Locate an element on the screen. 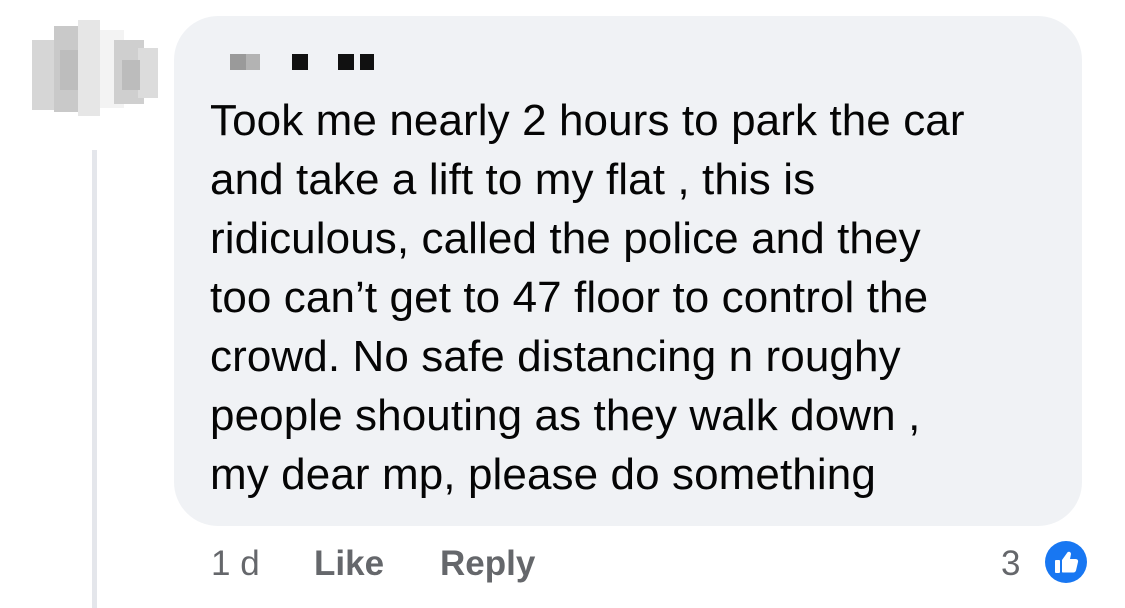 Image resolution: width=1125 pixels, height=608 pixels. reply-button: Reply is located at coordinates (487, 564).